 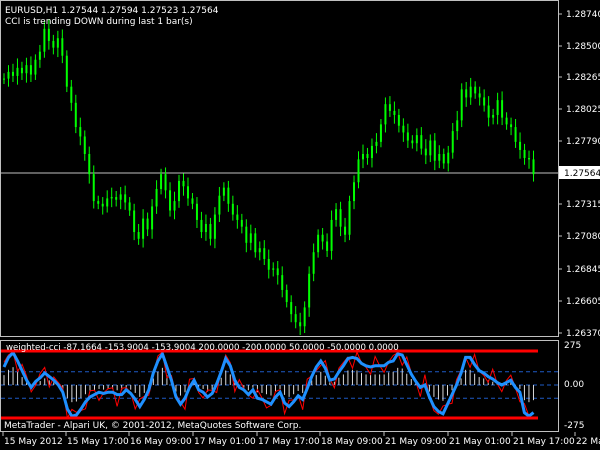 I want to click on time-tick-label: 21 May 09:00, so click(x=416, y=442).